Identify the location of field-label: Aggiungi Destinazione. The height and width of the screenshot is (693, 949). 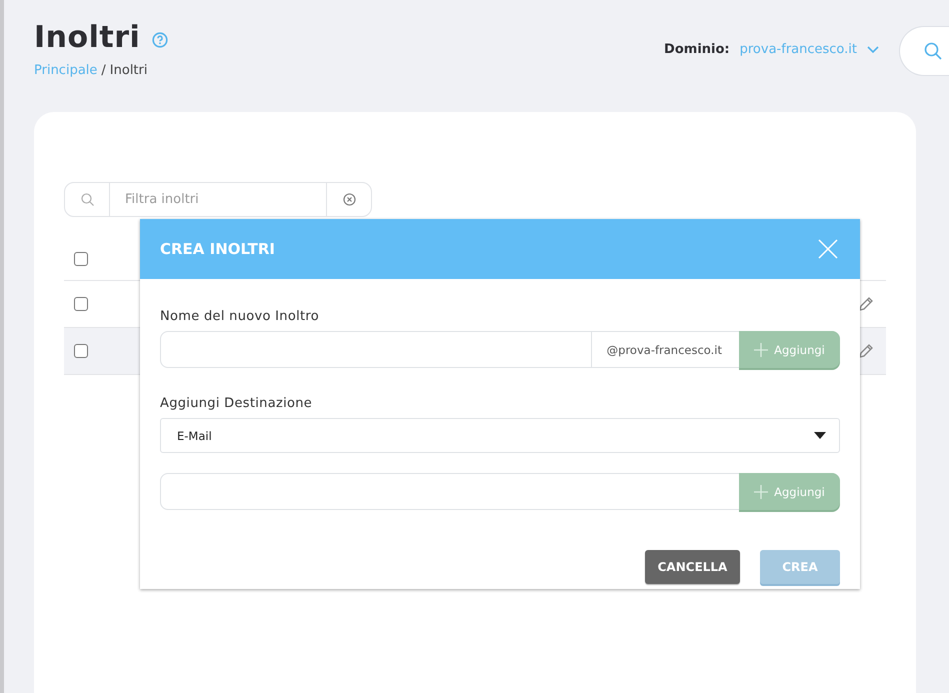
(237, 403).